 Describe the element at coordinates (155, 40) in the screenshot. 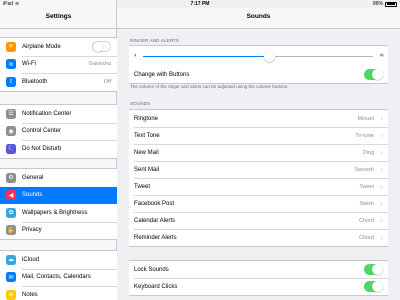

I see `ringer-section-header: RINGER AND ALERTS` at that location.